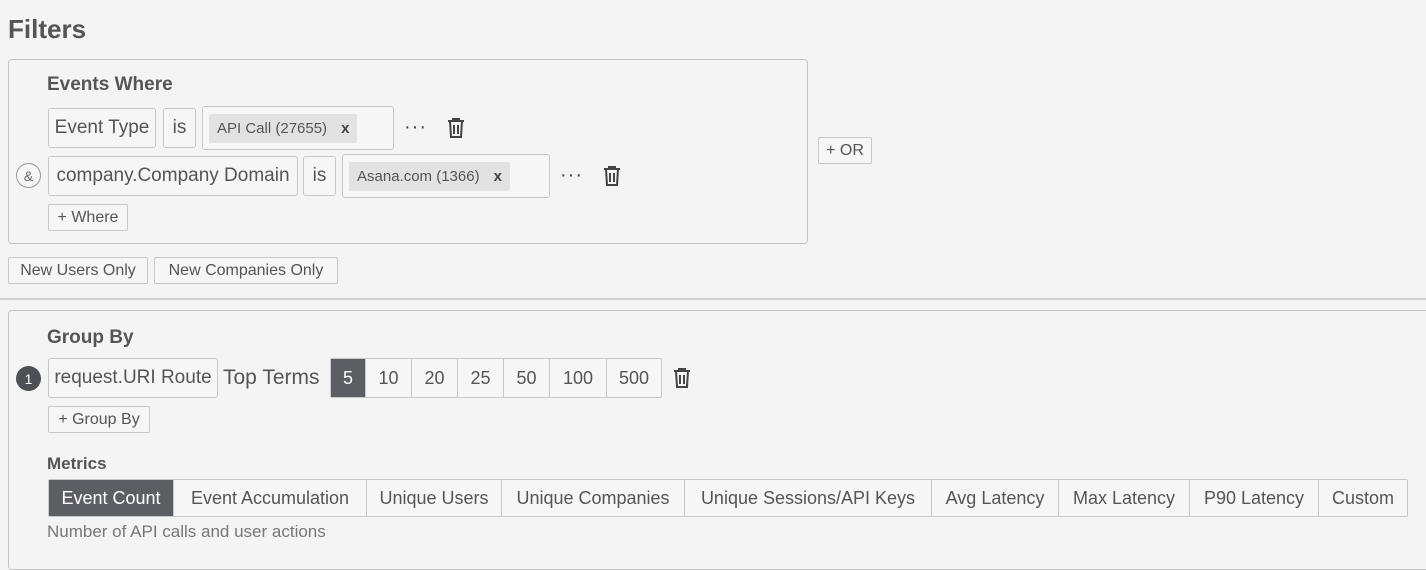 This screenshot has height=570, width=1426. I want to click on operator-is-1: is, so click(179, 128).